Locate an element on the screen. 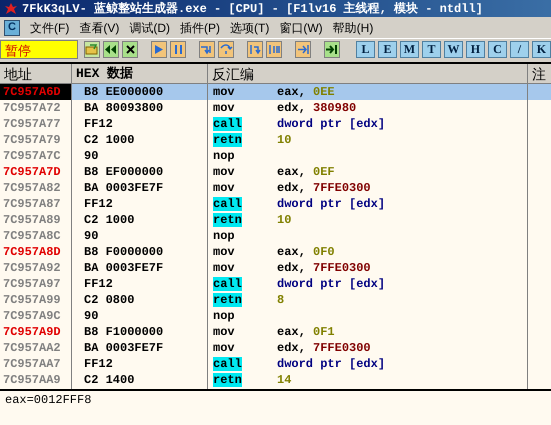  hex-cell: C2 1400 is located at coordinates (109, 380).